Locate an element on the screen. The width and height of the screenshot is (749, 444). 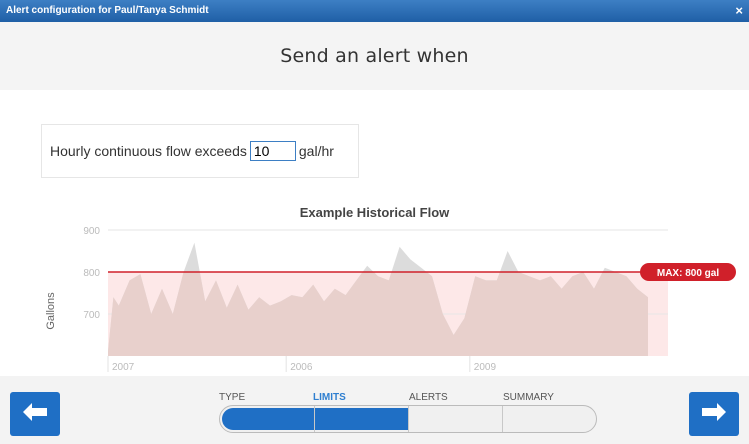
step-summary: SUMMARY is located at coordinates (528, 397).